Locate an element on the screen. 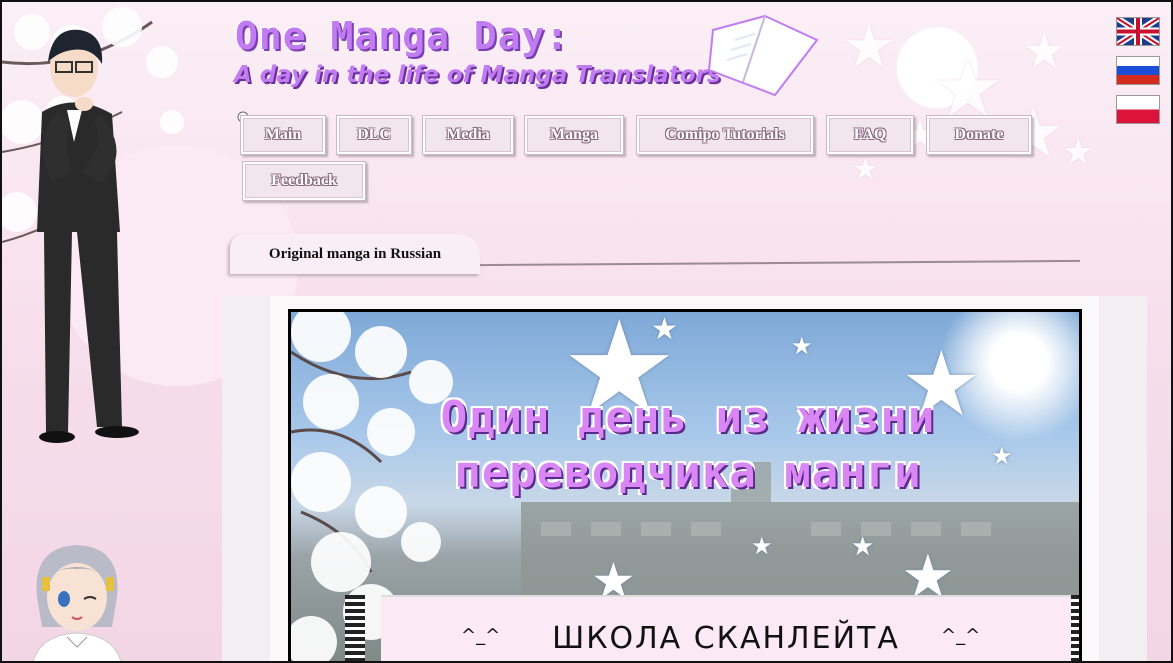 This screenshot has width=1173, height=663. ink-strip-left is located at coordinates (355, 628).